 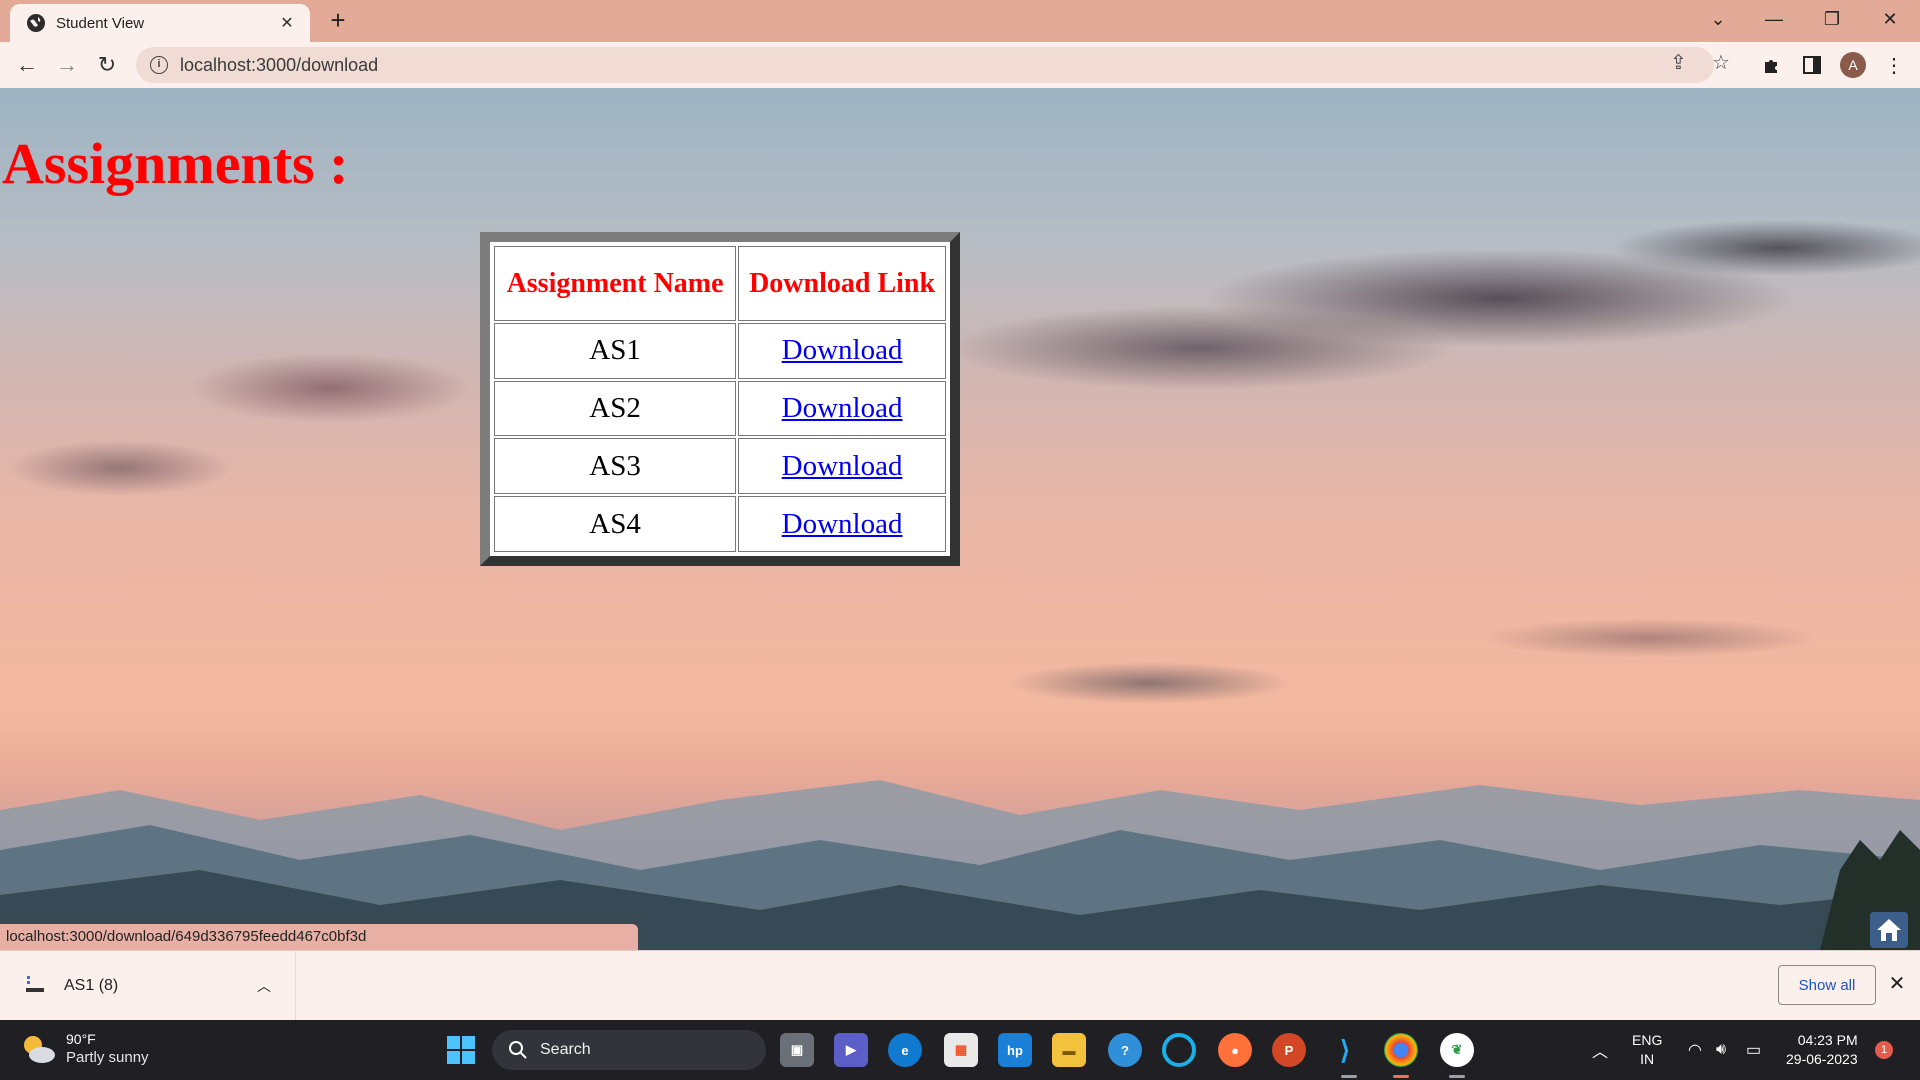 What do you see at coordinates (1401, 1076) in the screenshot?
I see `chrome-active-indicator` at bounding box center [1401, 1076].